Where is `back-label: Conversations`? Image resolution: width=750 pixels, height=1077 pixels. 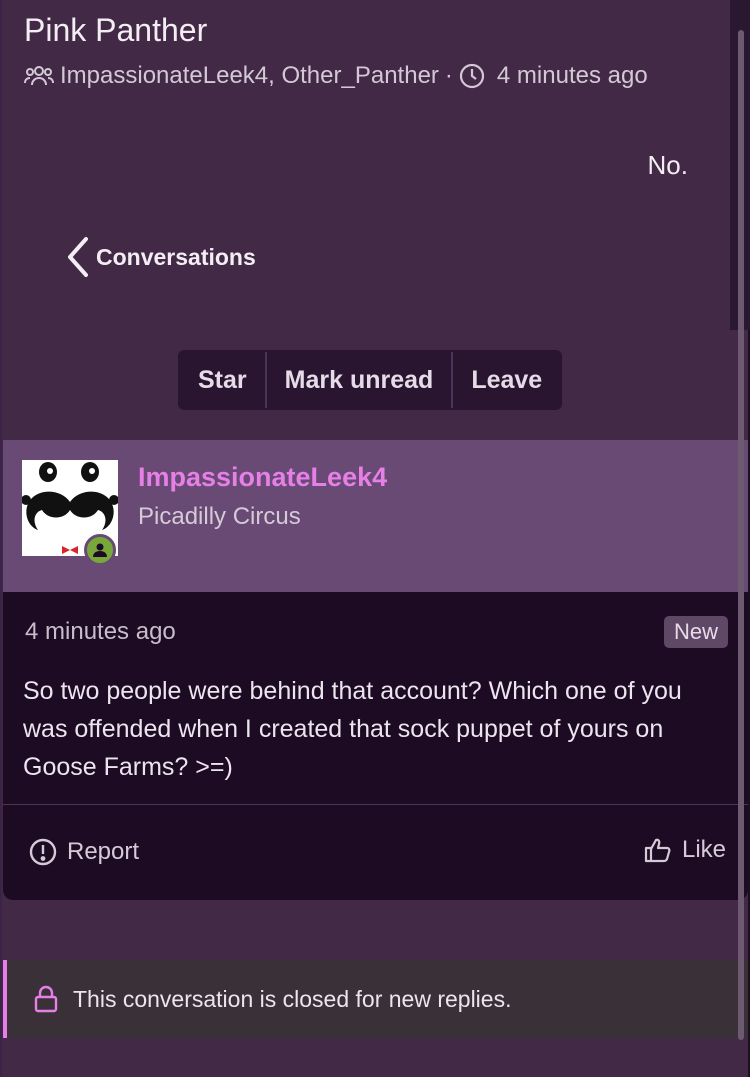
back-label: Conversations is located at coordinates (176, 256).